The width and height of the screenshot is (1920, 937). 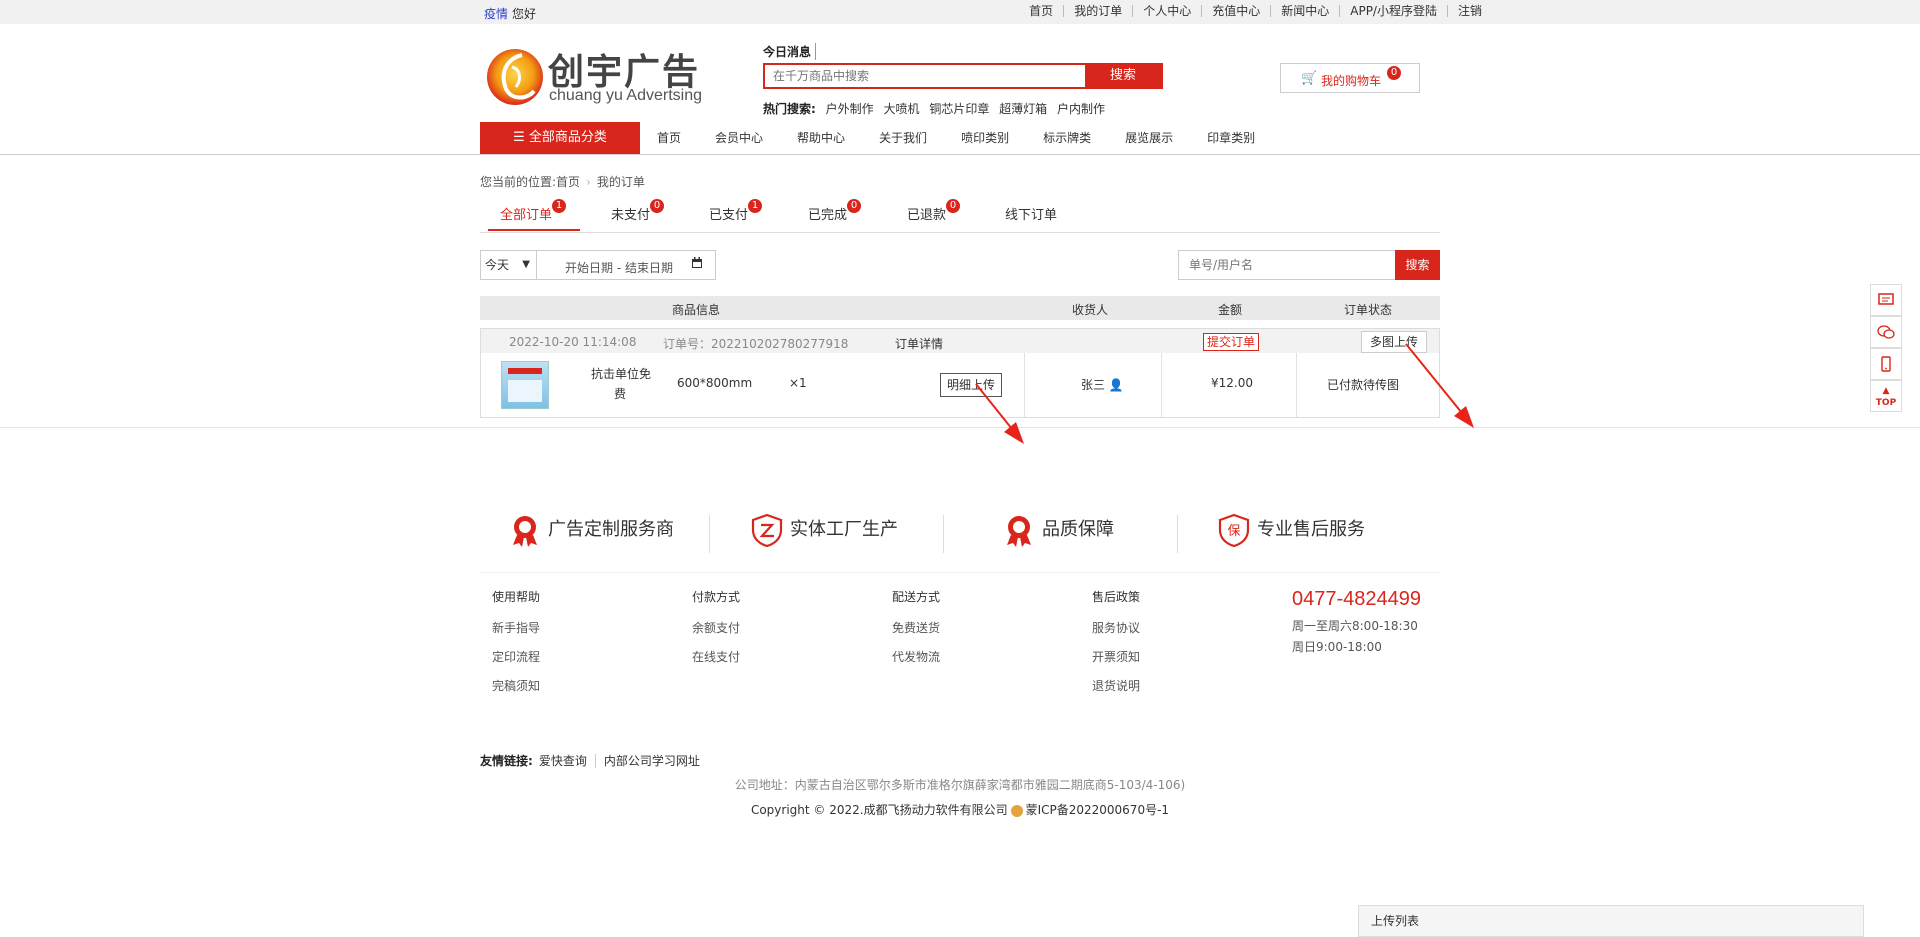 I want to click on tab-completed: 已完成 0, so click(x=834, y=211).